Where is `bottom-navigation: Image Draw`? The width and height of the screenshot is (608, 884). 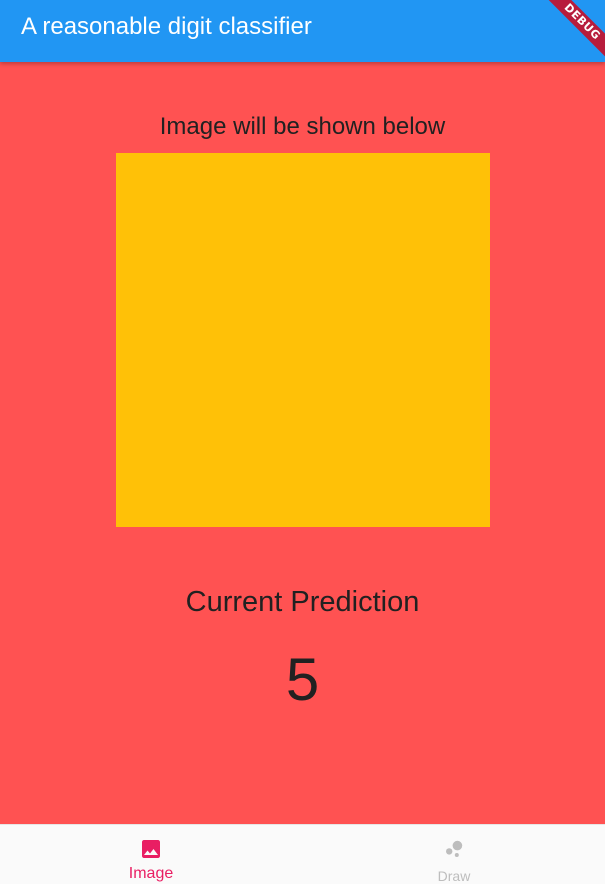
bottom-navigation: Image Draw is located at coordinates (302, 854).